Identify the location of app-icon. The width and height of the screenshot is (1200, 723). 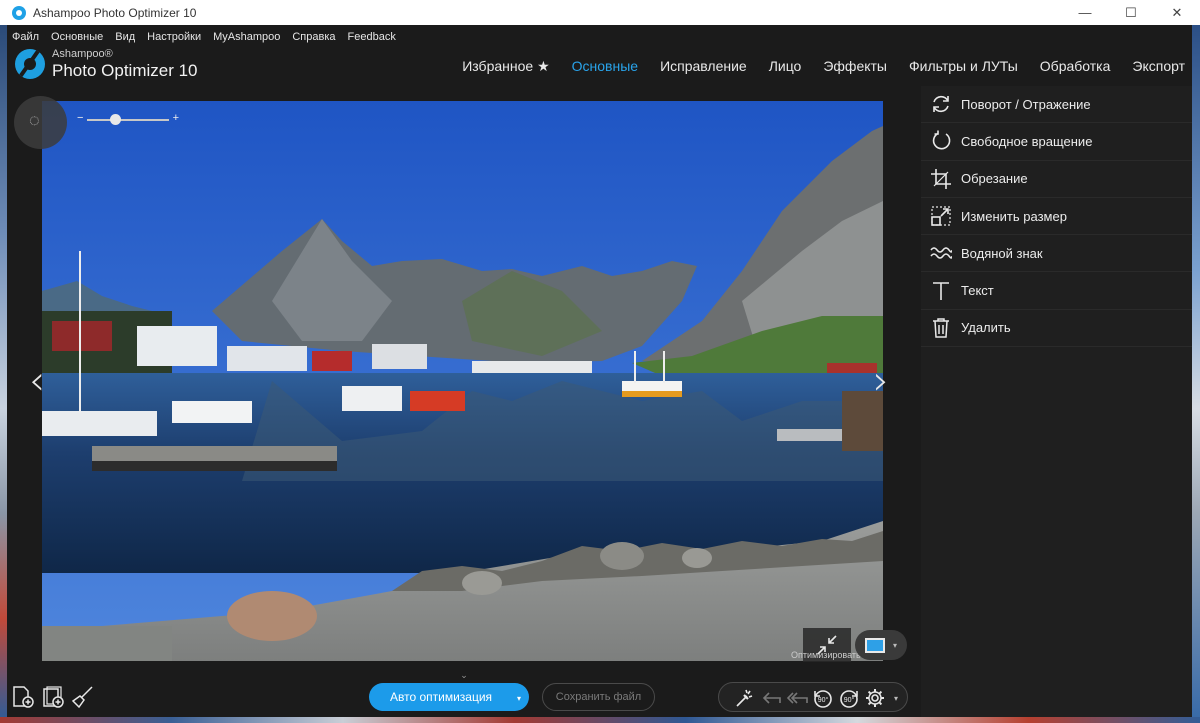
(19, 12).